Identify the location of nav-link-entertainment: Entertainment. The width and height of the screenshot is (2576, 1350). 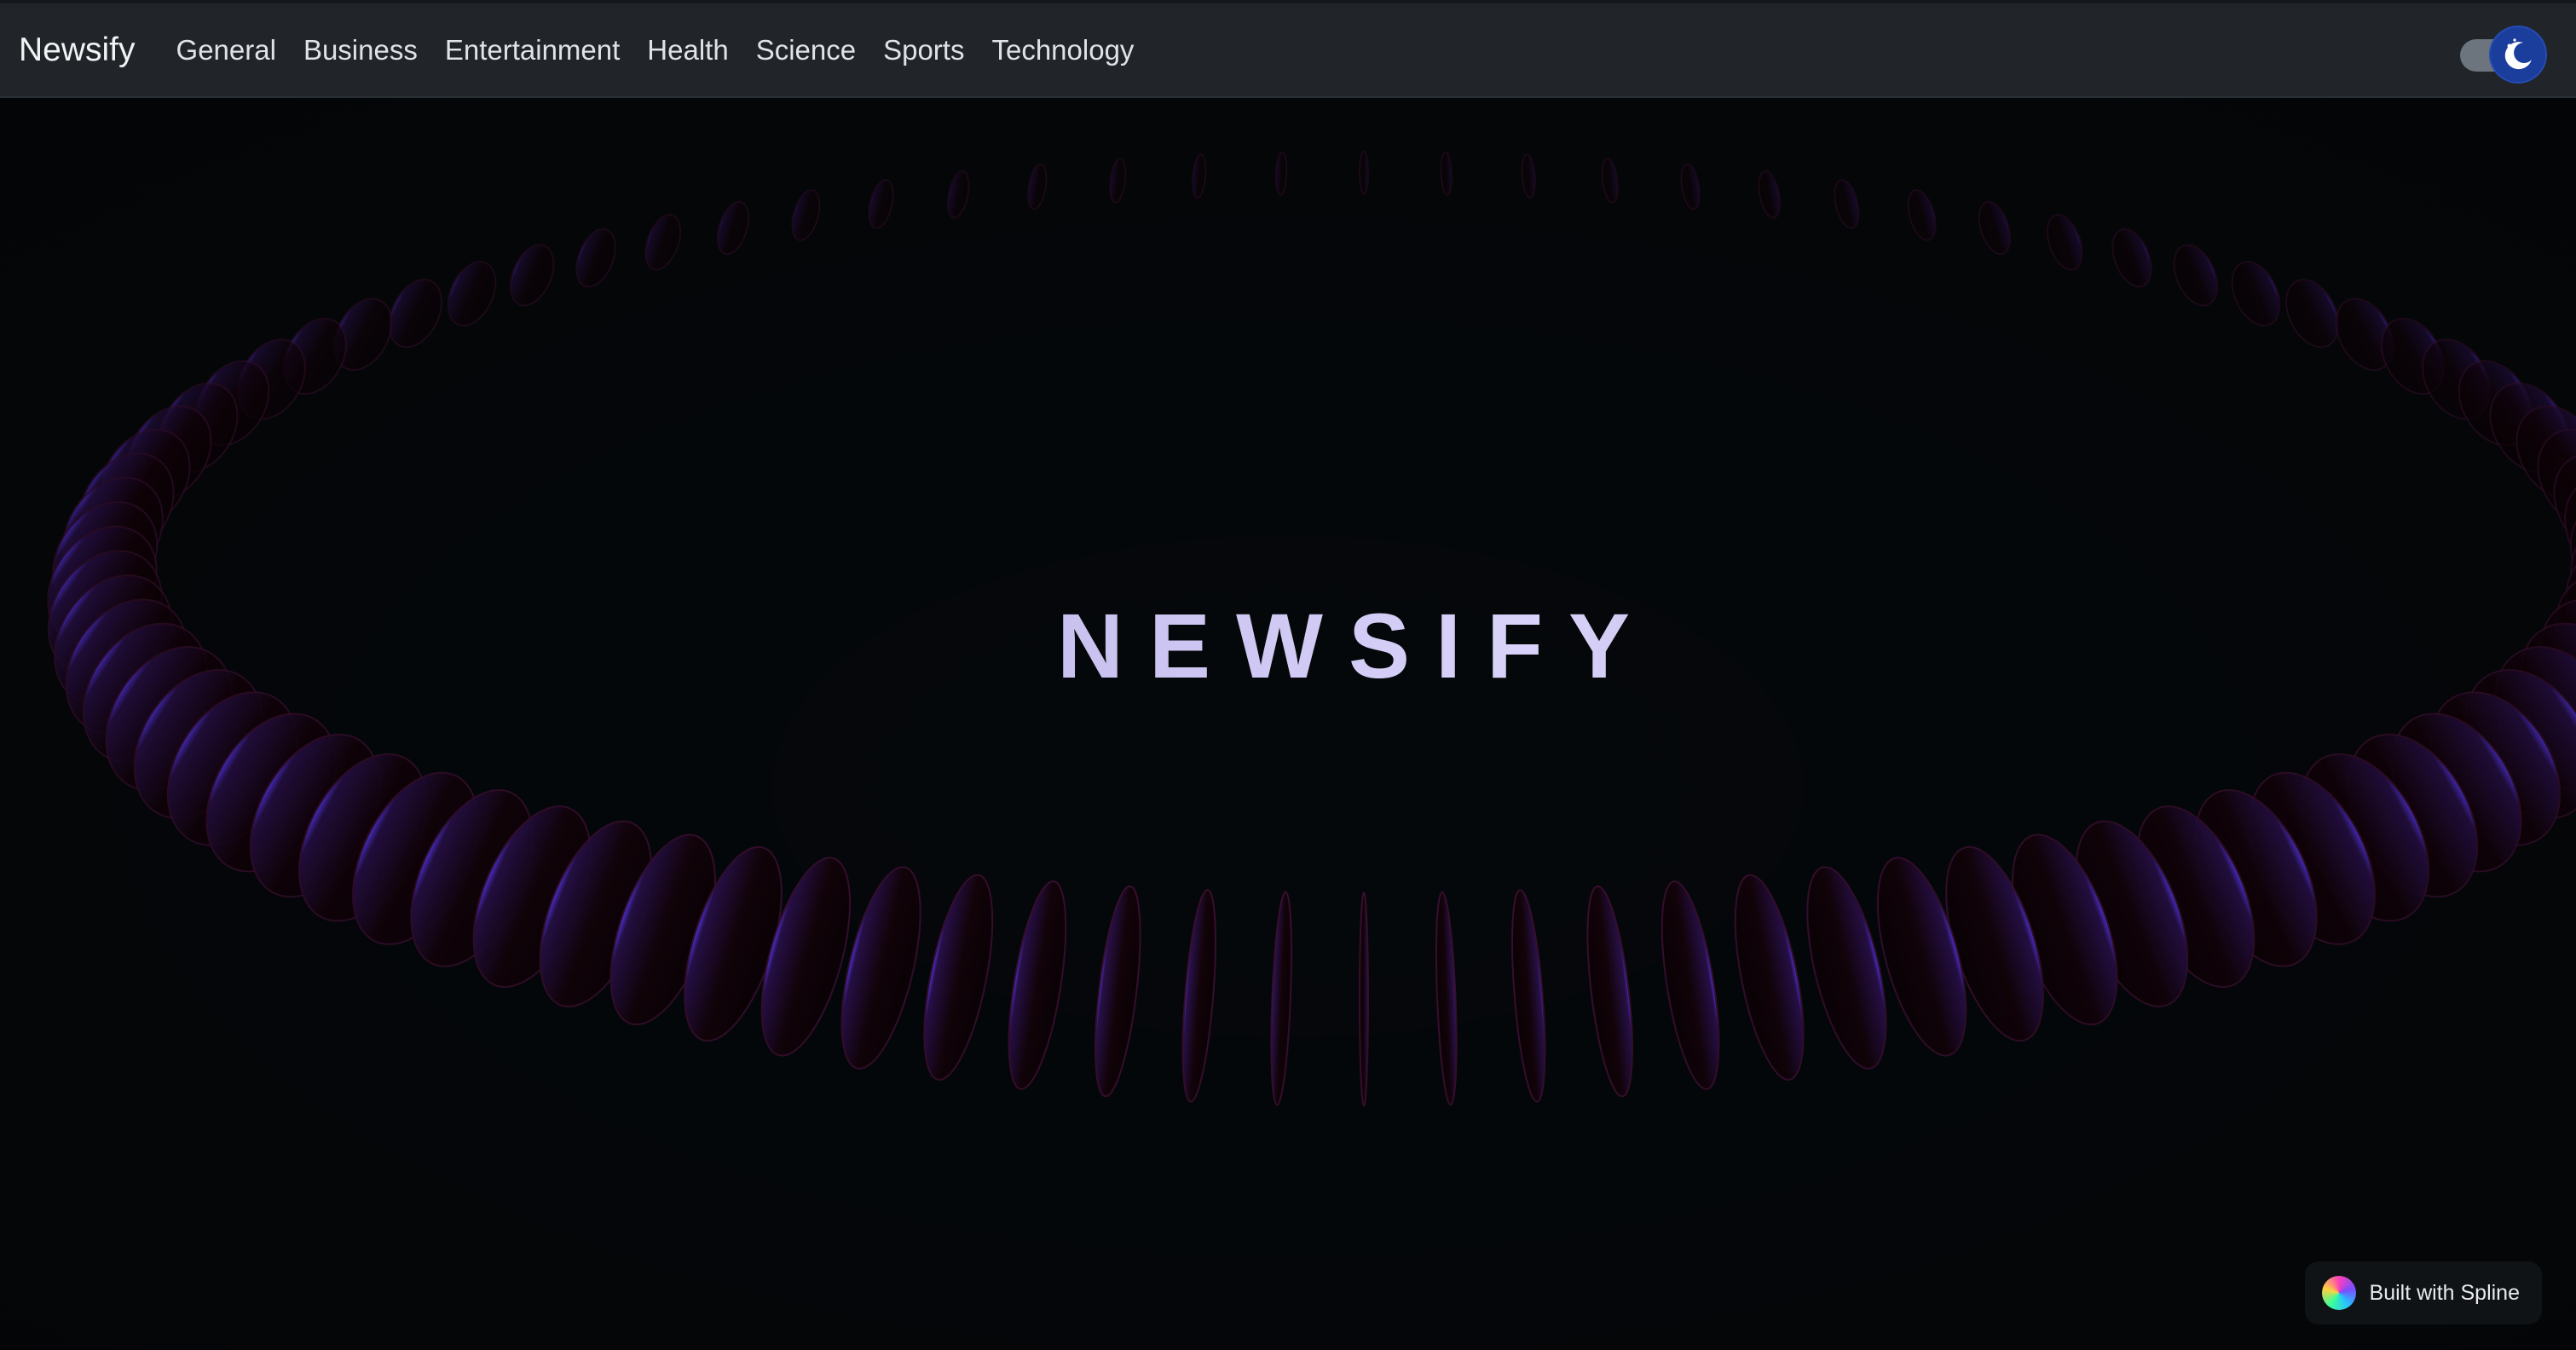
(532, 50).